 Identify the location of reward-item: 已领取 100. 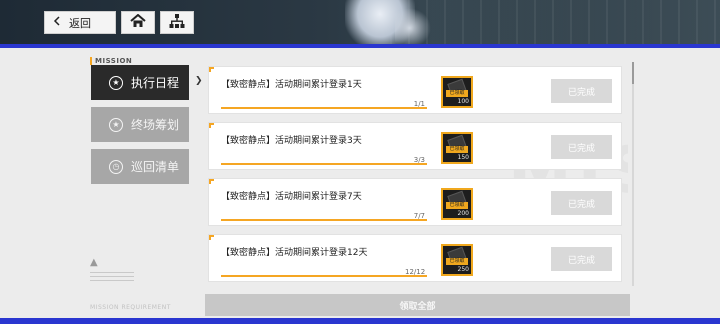
(457, 92).